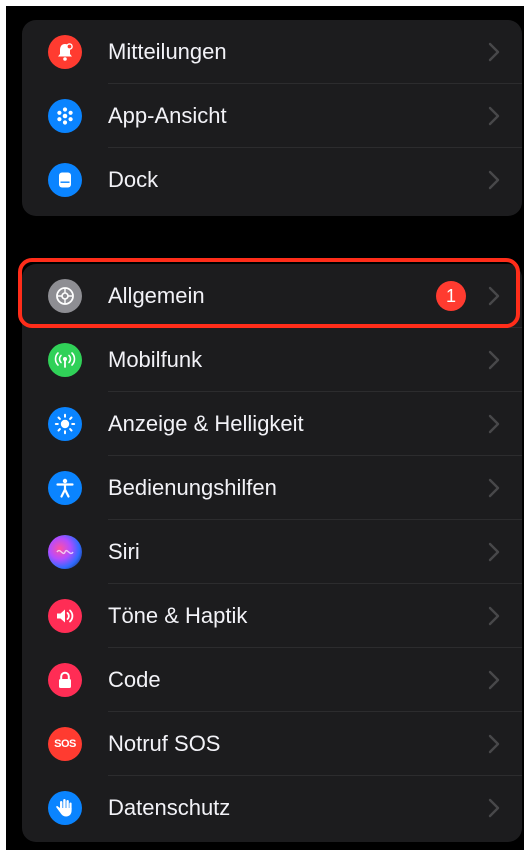 The width and height of the screenshot is (528, 856). What do you see at coordinates (178, 615) in the screenshot?
I see `settings-row-label: Töne & Haptik` at bounding box center [178, 615].